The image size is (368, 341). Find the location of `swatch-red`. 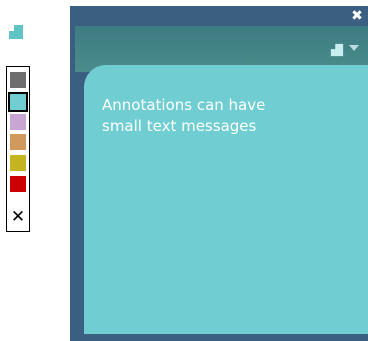

swatch-red is located at coordinates (18, 184).